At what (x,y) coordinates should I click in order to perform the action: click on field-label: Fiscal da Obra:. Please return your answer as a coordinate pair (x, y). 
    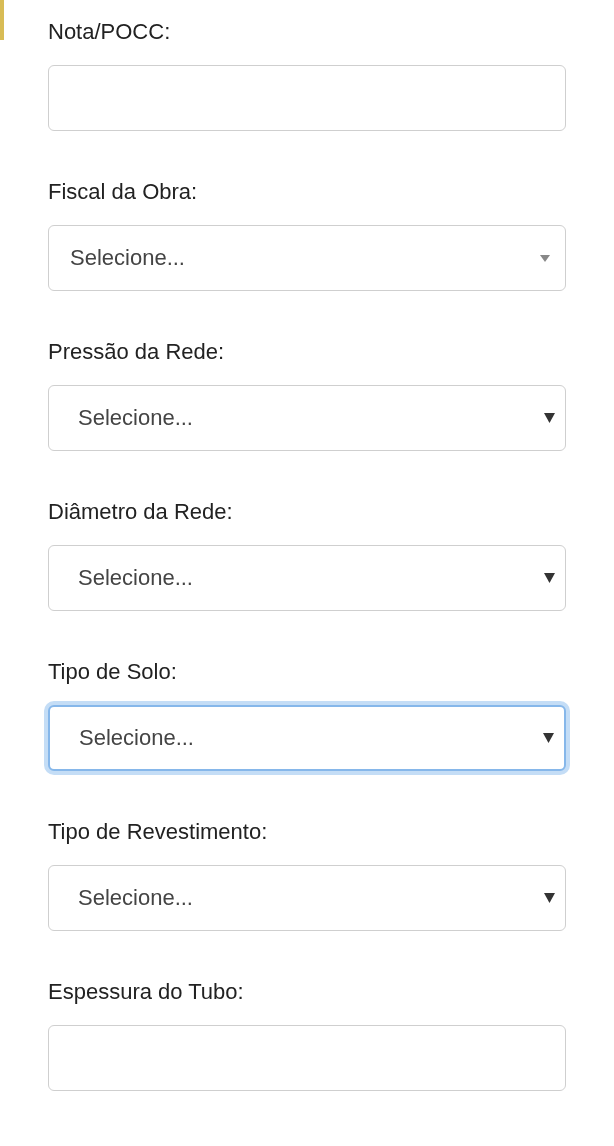
    Looking at the image, I should click on (123, 192).